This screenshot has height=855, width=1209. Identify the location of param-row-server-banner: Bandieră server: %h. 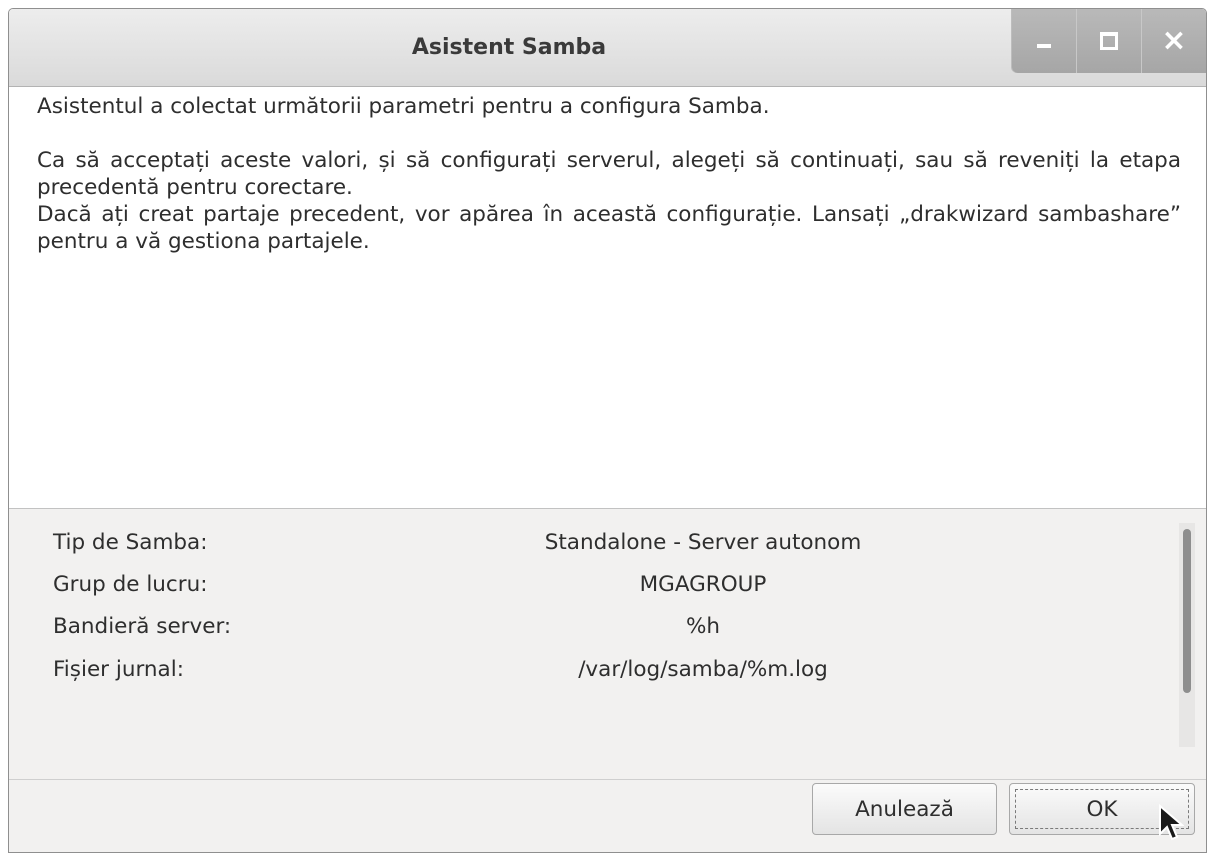
(608, 627).